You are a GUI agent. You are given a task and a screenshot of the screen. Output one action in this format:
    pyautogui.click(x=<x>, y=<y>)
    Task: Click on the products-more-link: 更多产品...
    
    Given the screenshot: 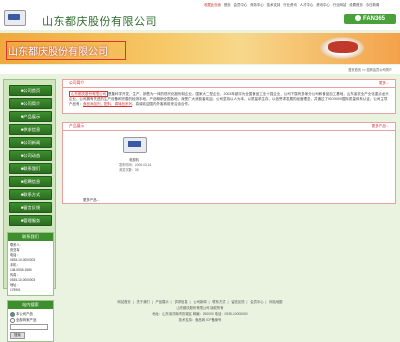 What is the action you would take?
    pyautogui.click(x=380, y=126)
    